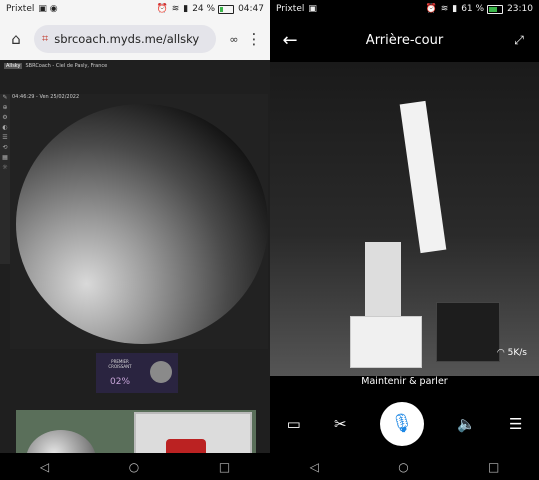 The image size is (539, 480). Describe the element at coordinates (5, 149) in the screenshot. I see `tool-icon: ⟲` at that location.